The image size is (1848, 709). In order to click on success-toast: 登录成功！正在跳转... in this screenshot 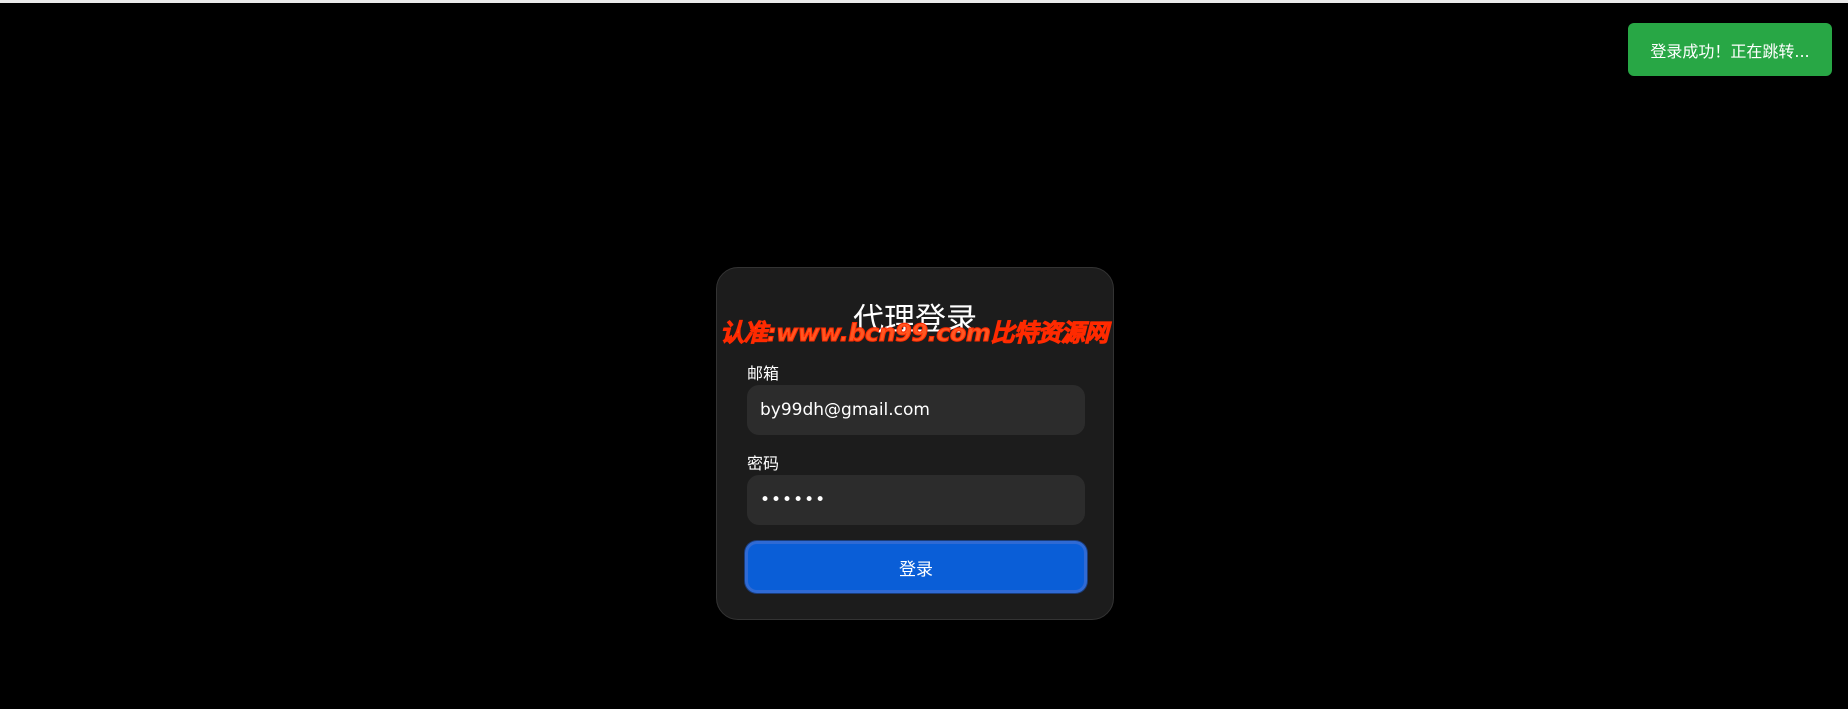, I will do `click(1730, 49)`.